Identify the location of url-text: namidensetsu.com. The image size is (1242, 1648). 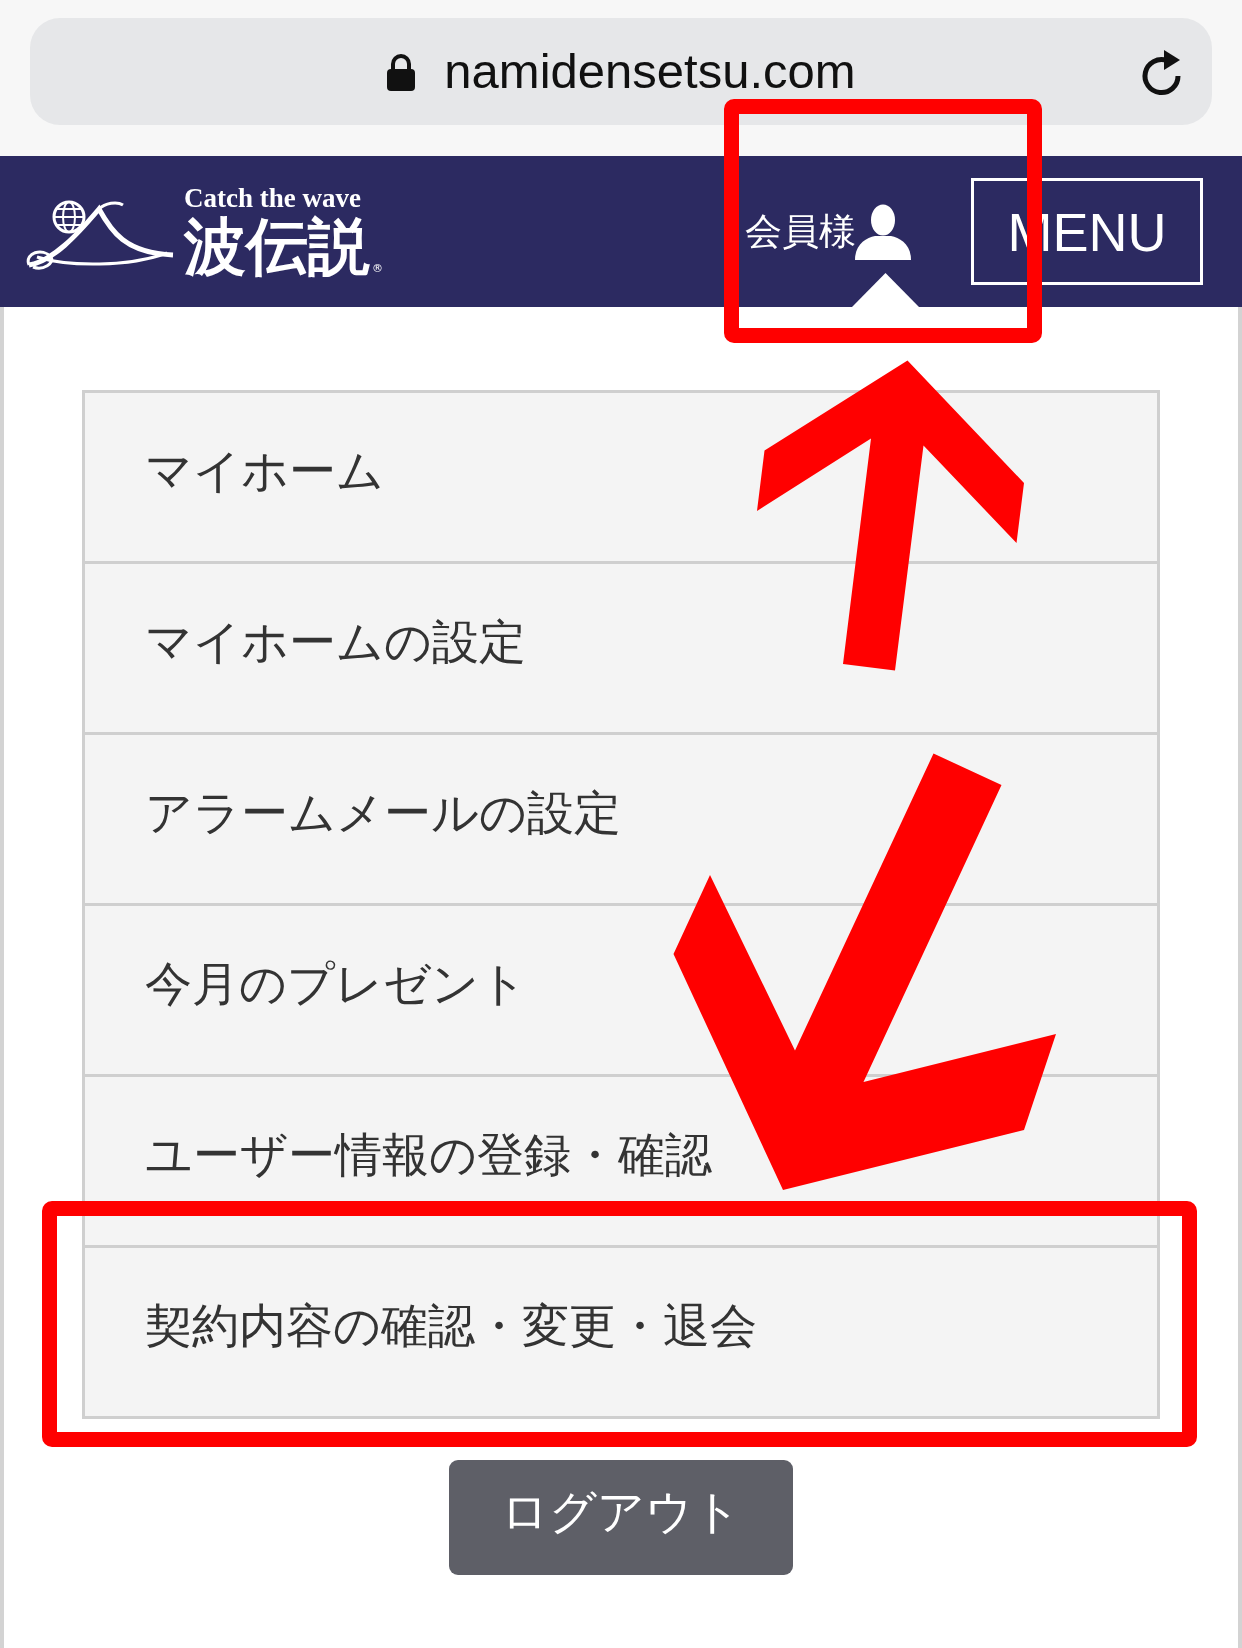
(650, 71).